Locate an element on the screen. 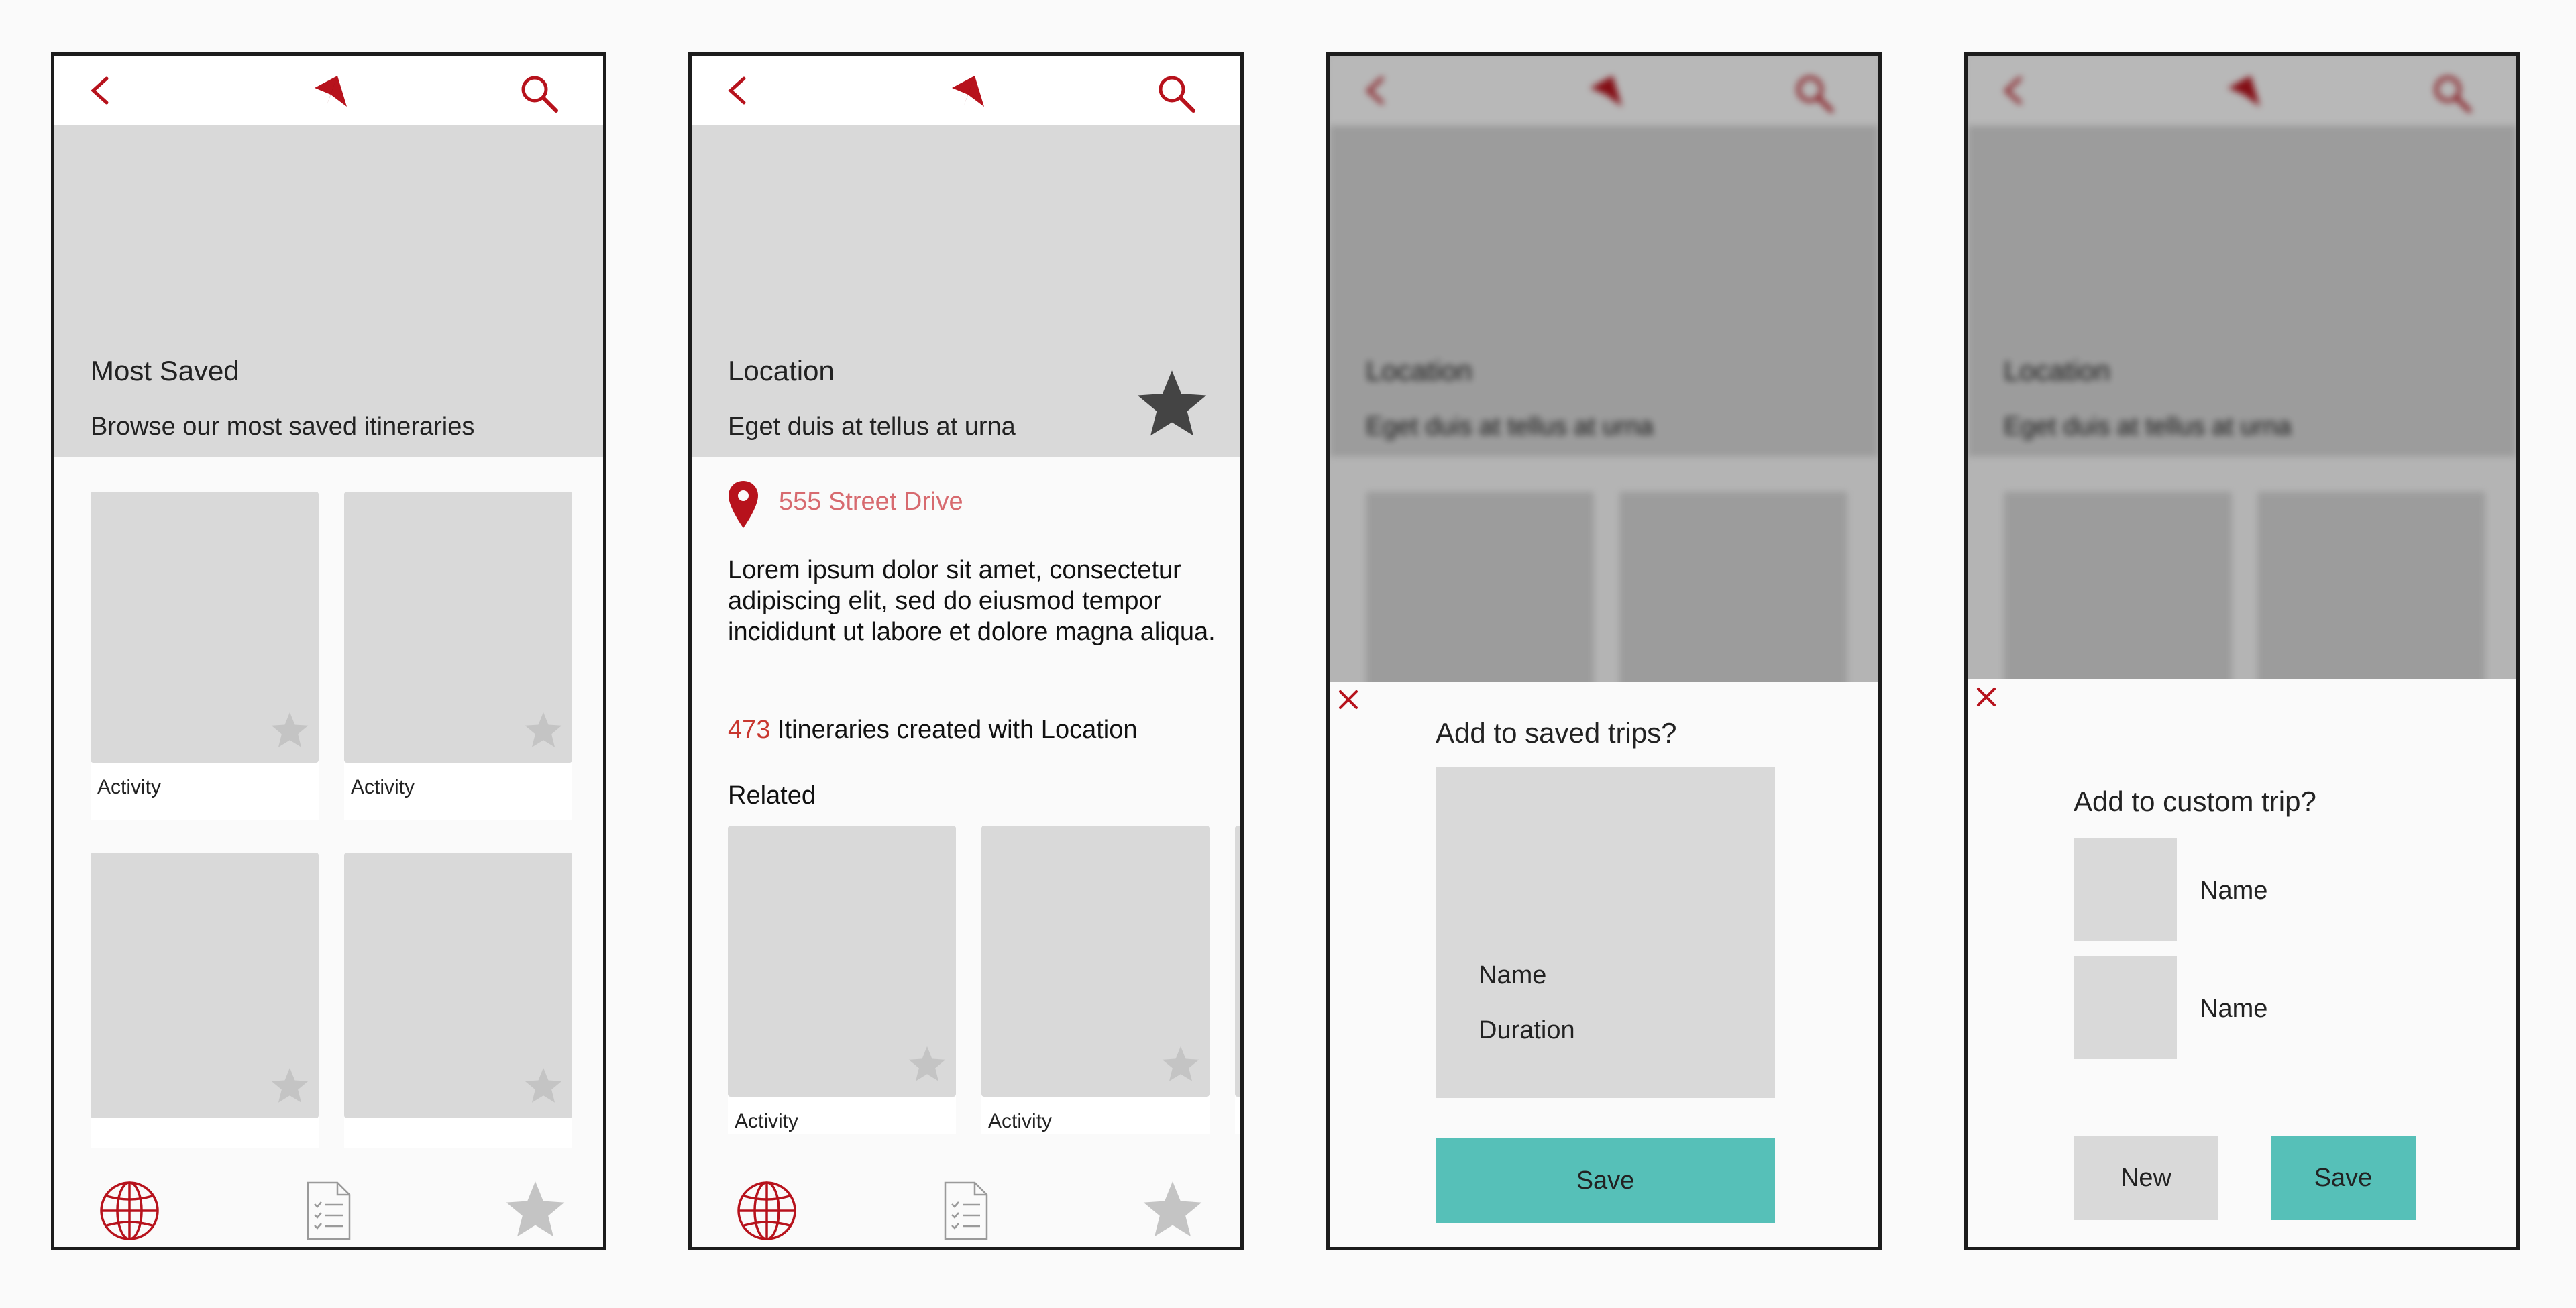  hero-banner: Location Eget duis at tellus at urna is located at coordinates (966, 291).